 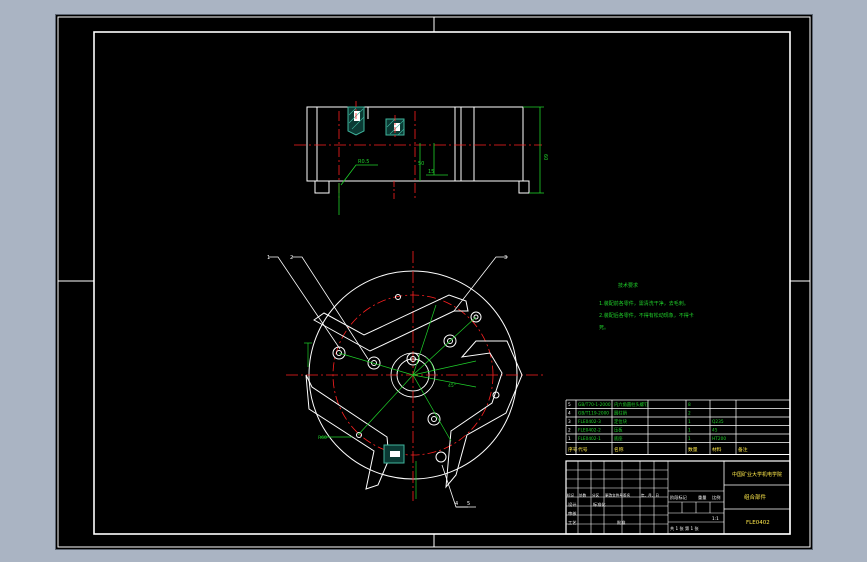 I want to click on dim-height: 60, so click(x=545, y=157).